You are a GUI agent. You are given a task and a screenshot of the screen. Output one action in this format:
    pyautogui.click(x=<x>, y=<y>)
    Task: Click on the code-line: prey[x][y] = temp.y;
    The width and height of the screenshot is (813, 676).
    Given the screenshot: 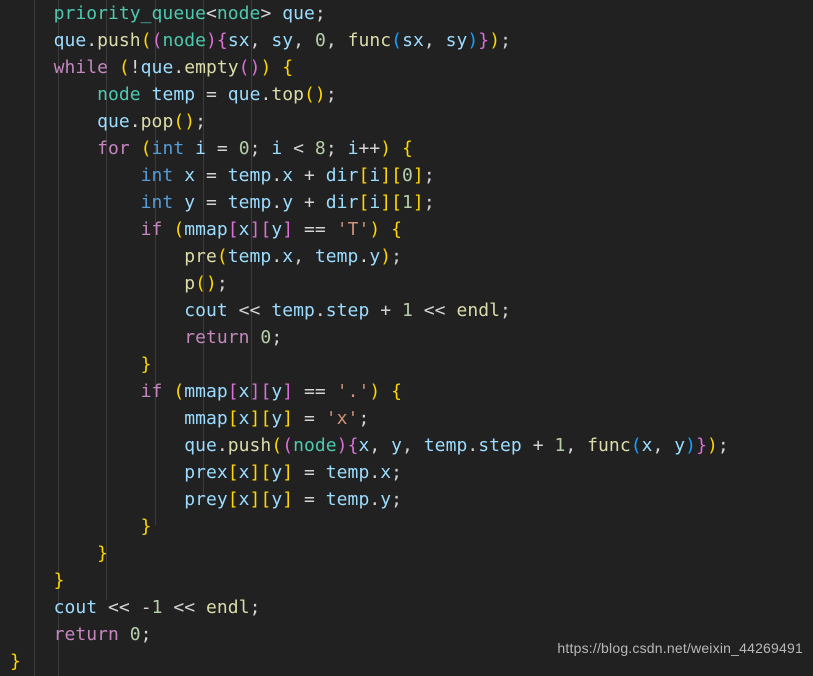 What is the action you would take?
    pyautogui.click(x=406, y=499)
    